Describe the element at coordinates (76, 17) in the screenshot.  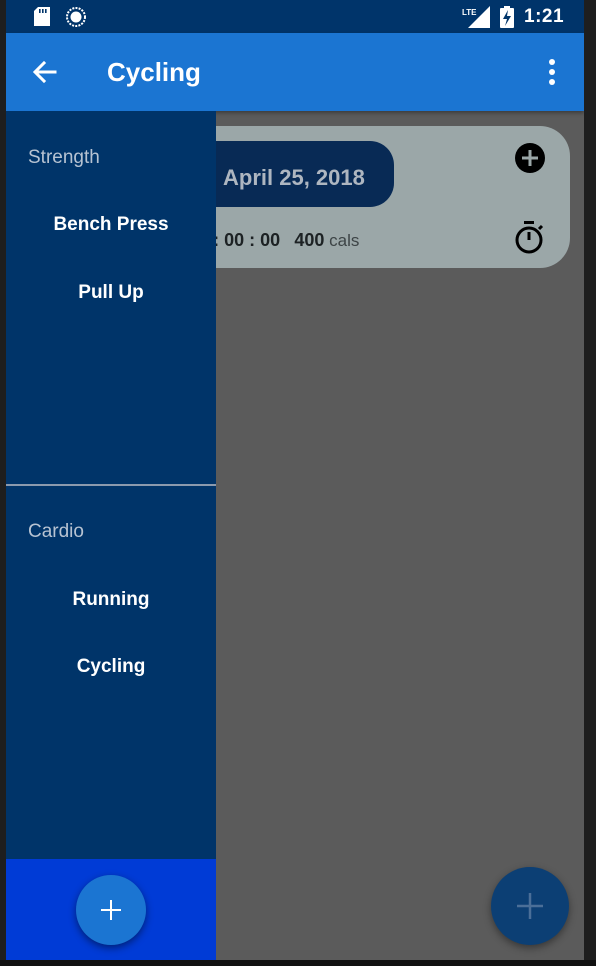
I see `sync-icon` at that location.